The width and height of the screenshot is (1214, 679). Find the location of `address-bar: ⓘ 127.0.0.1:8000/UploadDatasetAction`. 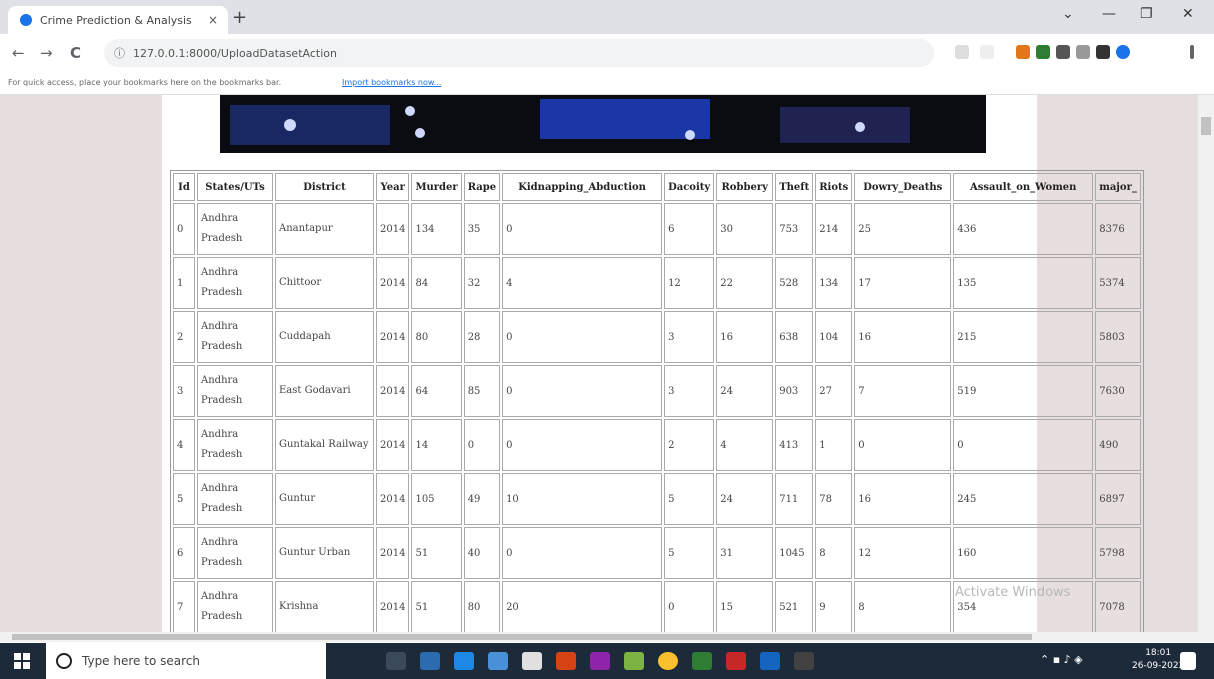

address-bar: ⓘ 127.0.0.1:8000/UploadDatasetAction is located at coordinates (519, 53).